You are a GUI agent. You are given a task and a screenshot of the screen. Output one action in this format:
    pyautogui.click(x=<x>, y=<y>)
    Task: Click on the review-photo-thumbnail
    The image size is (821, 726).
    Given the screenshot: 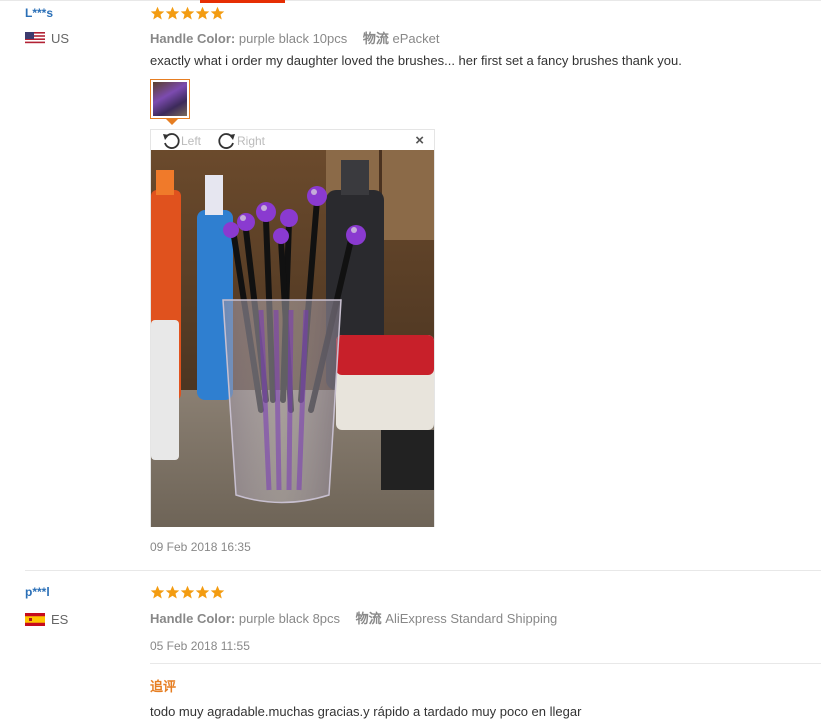 What is the action you would take?
    pyautogui.click(x=170, y=99)
    